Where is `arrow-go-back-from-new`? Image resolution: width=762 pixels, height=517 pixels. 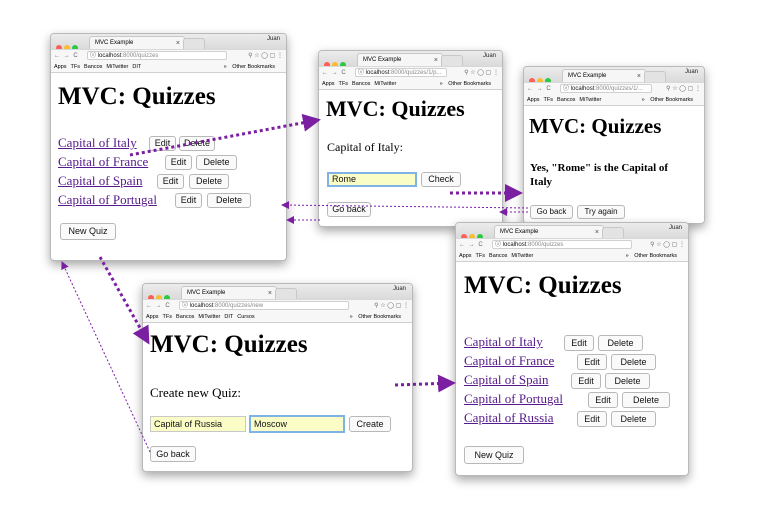
arrow-go-back-from-new is located at coordinates (106, 357).